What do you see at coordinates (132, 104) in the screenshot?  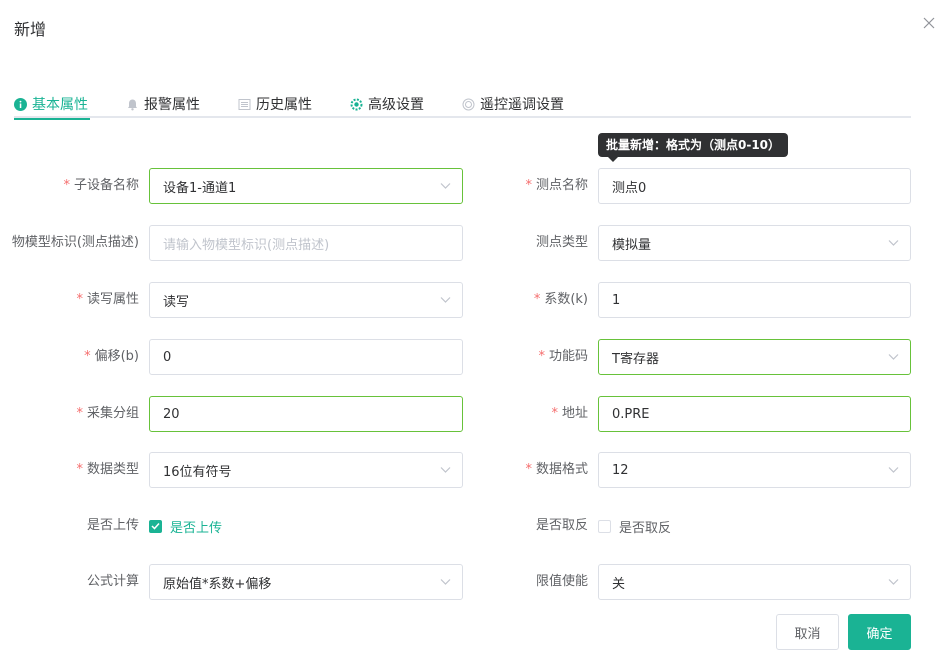 I see `bell-icon` at bounding box center [132, 104].